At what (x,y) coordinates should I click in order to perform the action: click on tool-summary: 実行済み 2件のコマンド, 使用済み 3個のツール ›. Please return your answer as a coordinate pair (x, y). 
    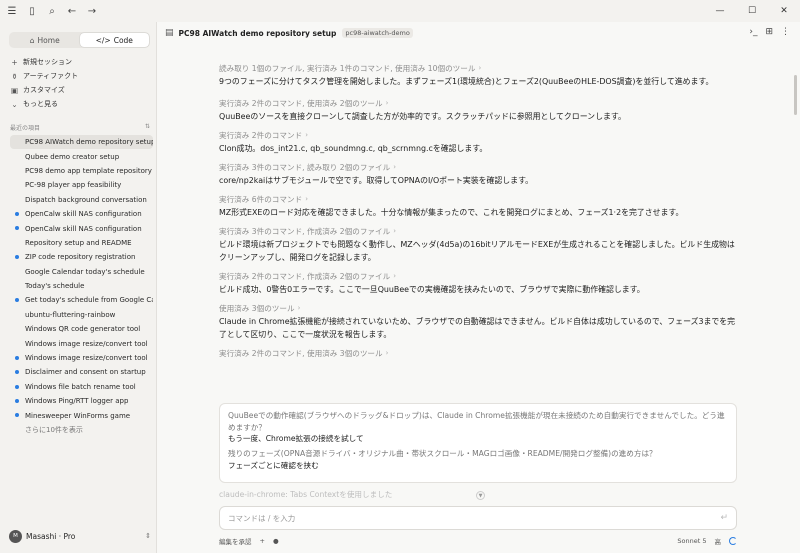
    Looking at the image, I should click on (479, 353).